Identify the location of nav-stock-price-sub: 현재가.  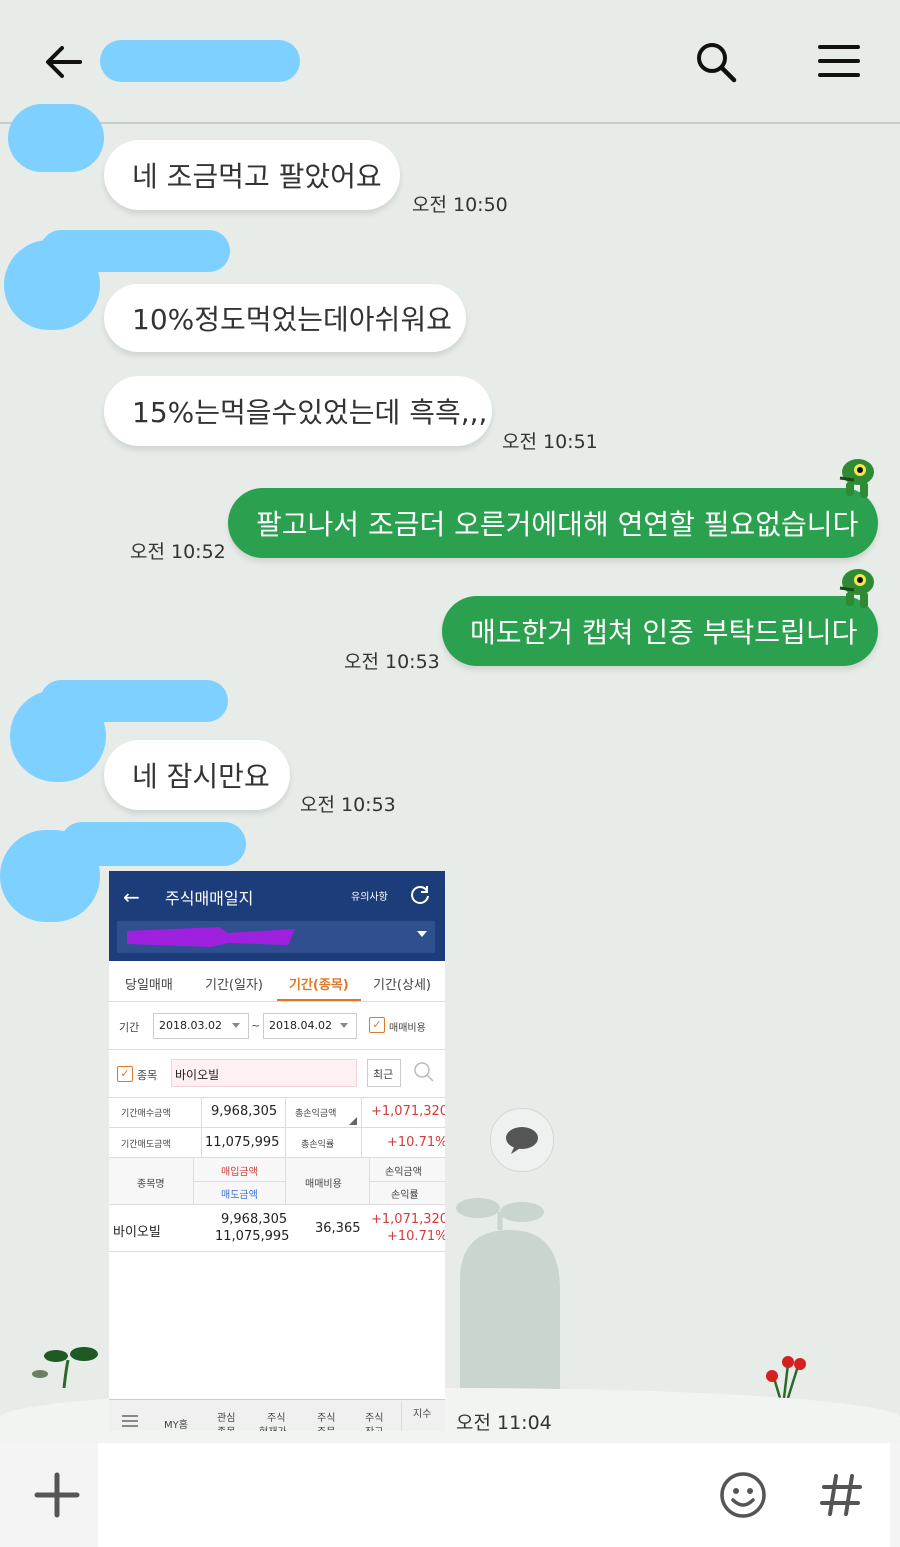
(273, 1427).